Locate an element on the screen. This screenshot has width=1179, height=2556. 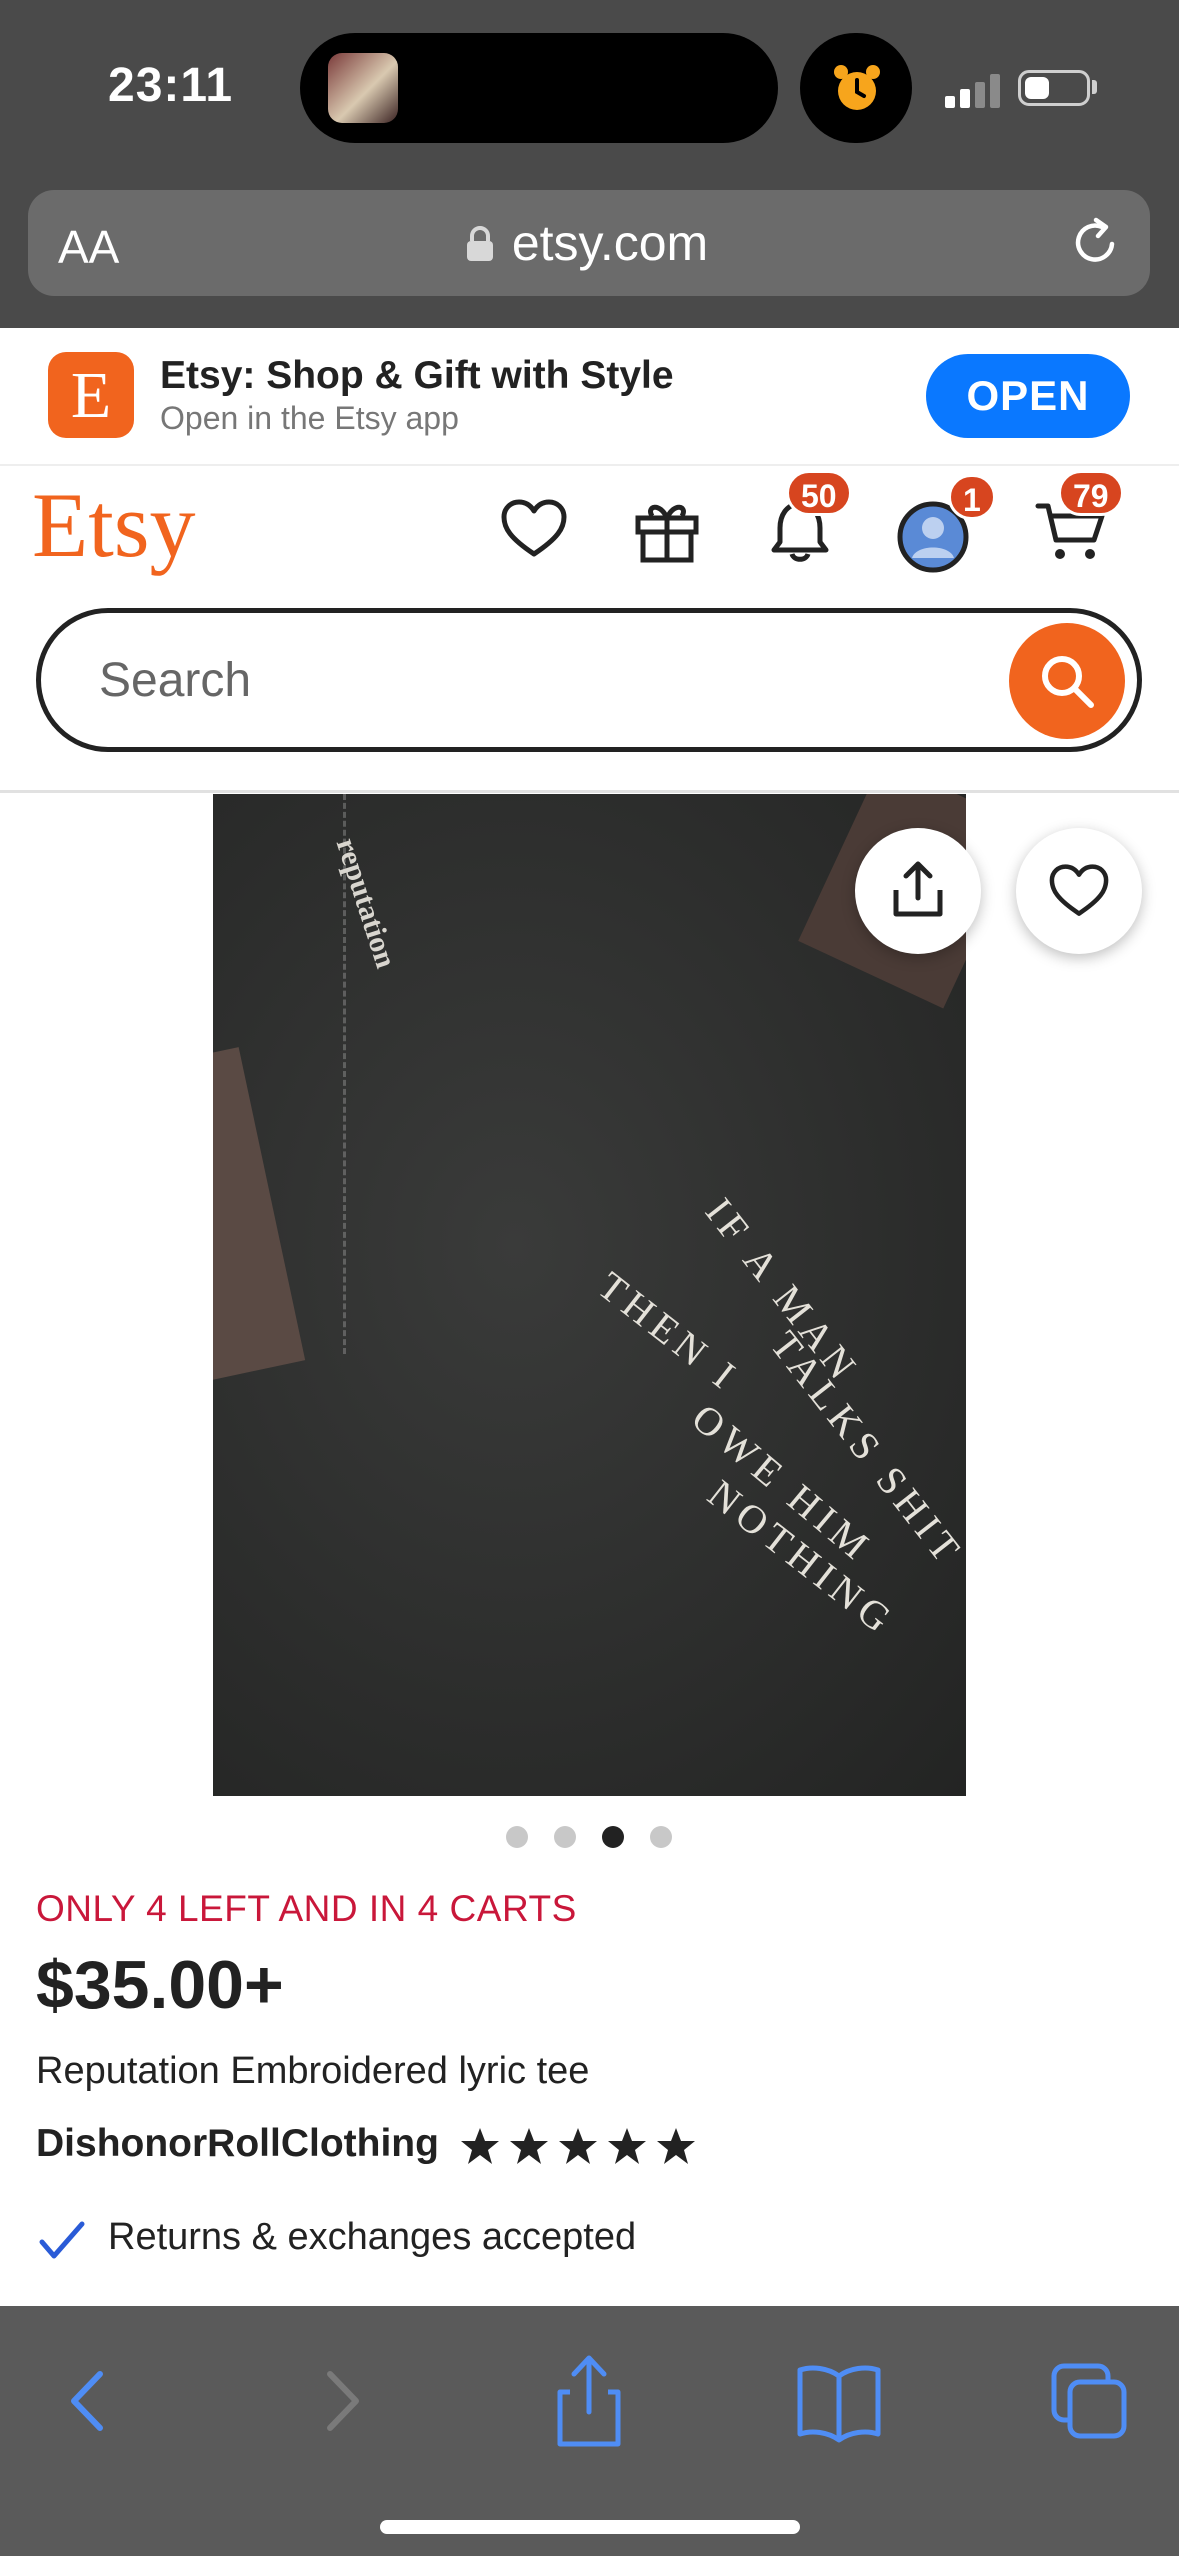
share-button is located at coordinates (918, 891).